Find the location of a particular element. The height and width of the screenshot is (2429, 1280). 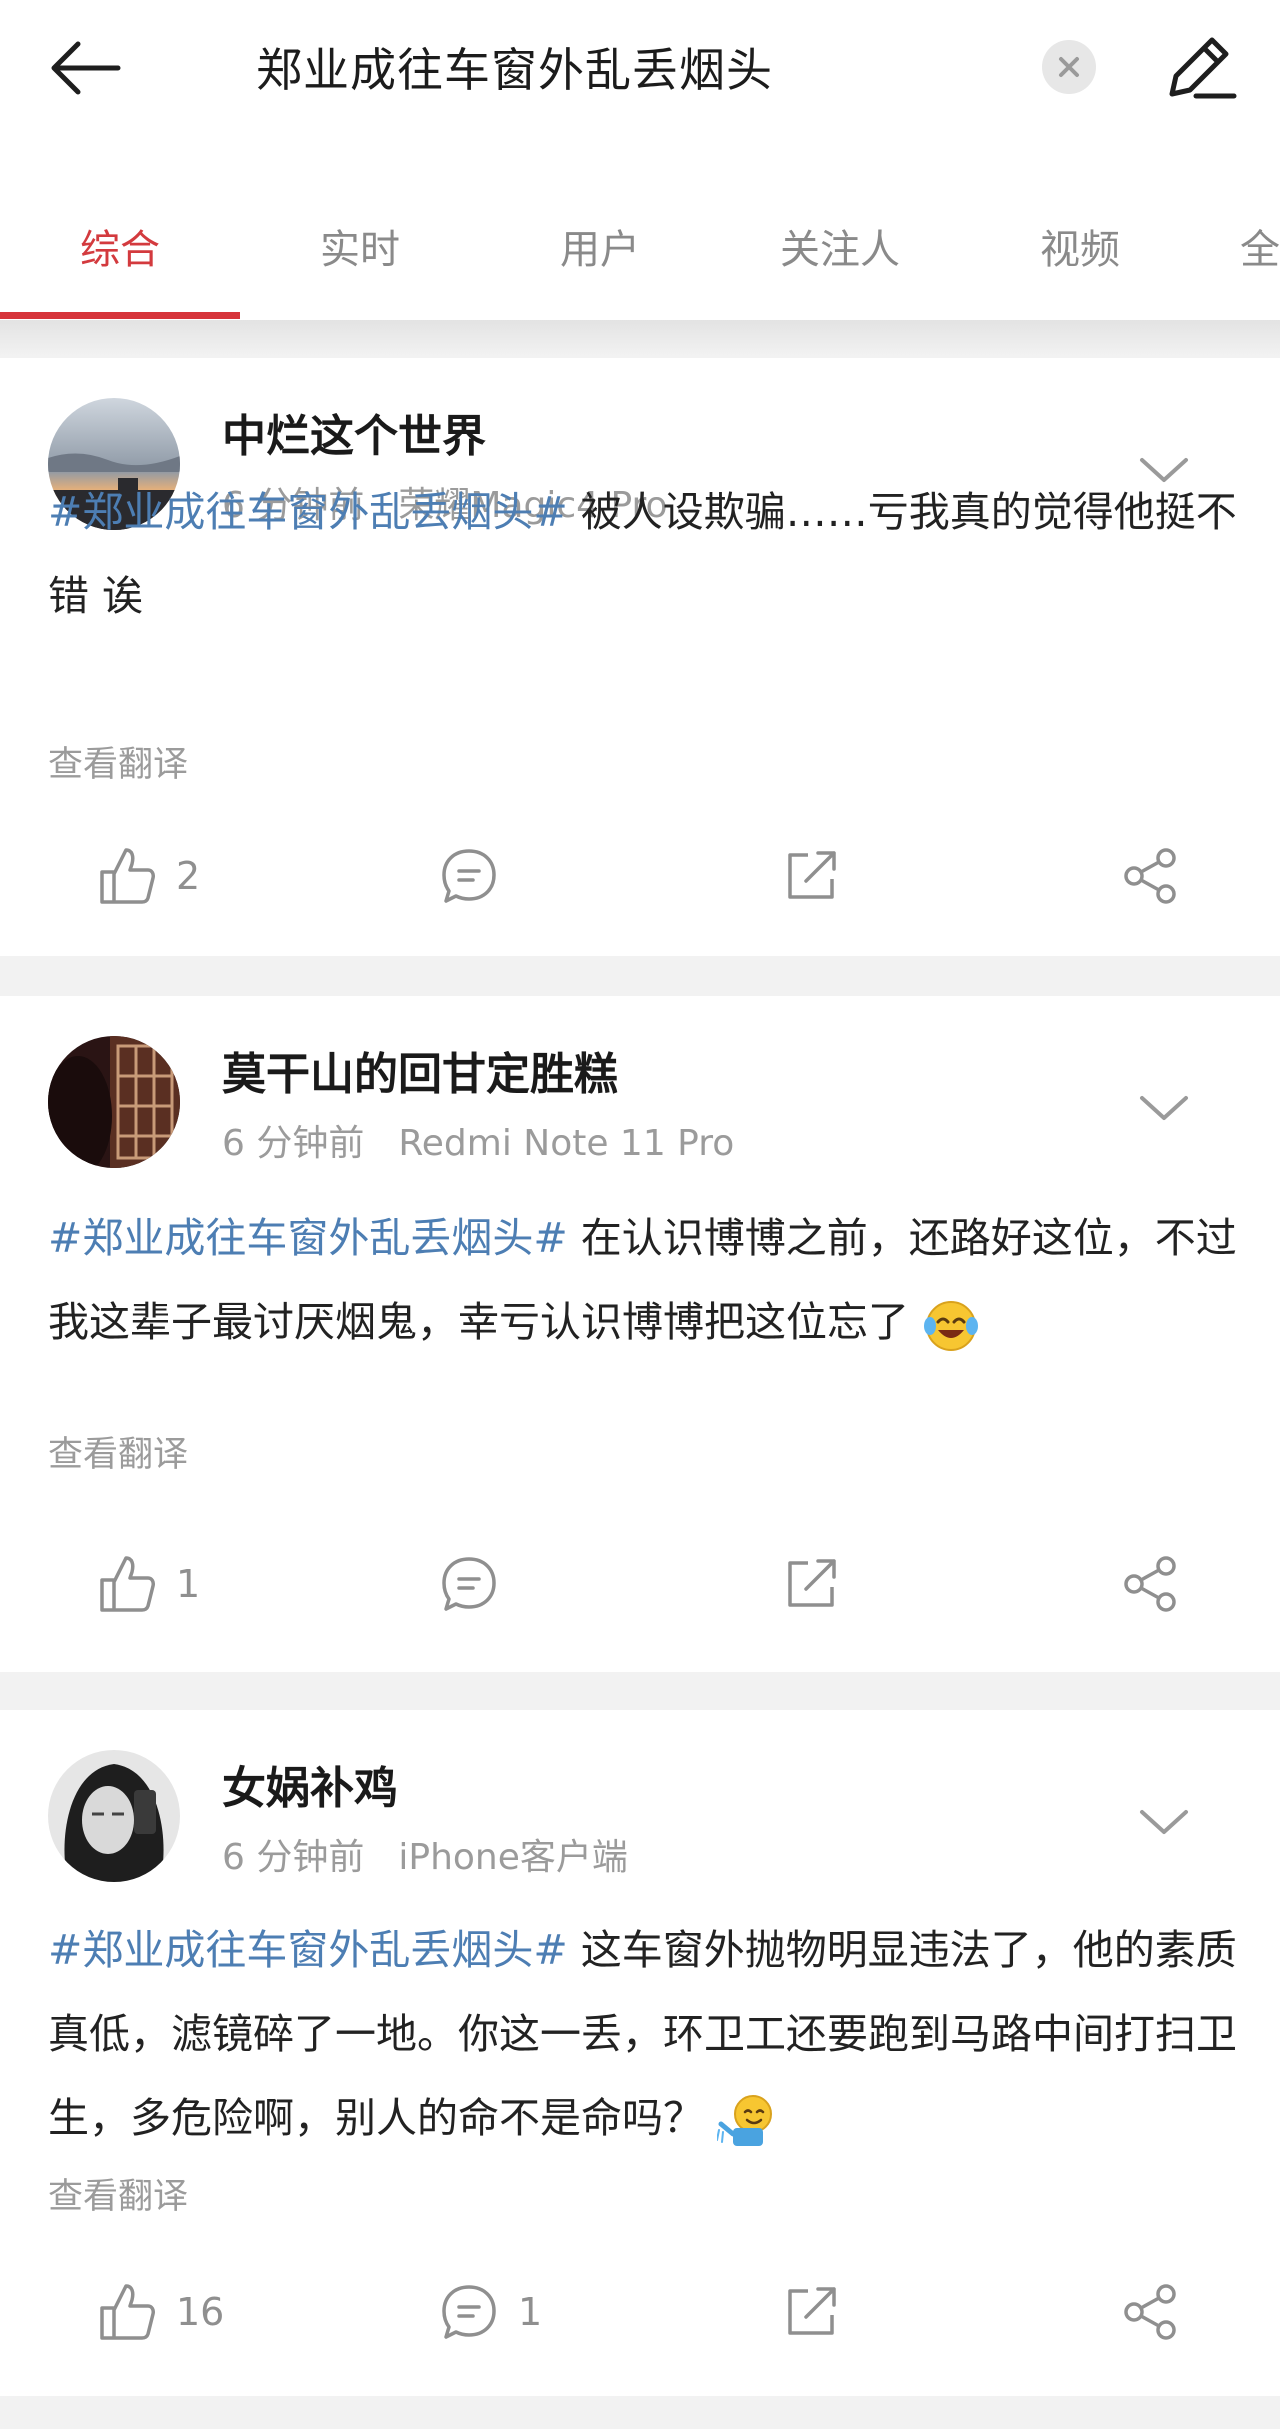

post-meta: 6 分钟前 Redmi Note 11 Pro is located at coordinates (478, 1140).